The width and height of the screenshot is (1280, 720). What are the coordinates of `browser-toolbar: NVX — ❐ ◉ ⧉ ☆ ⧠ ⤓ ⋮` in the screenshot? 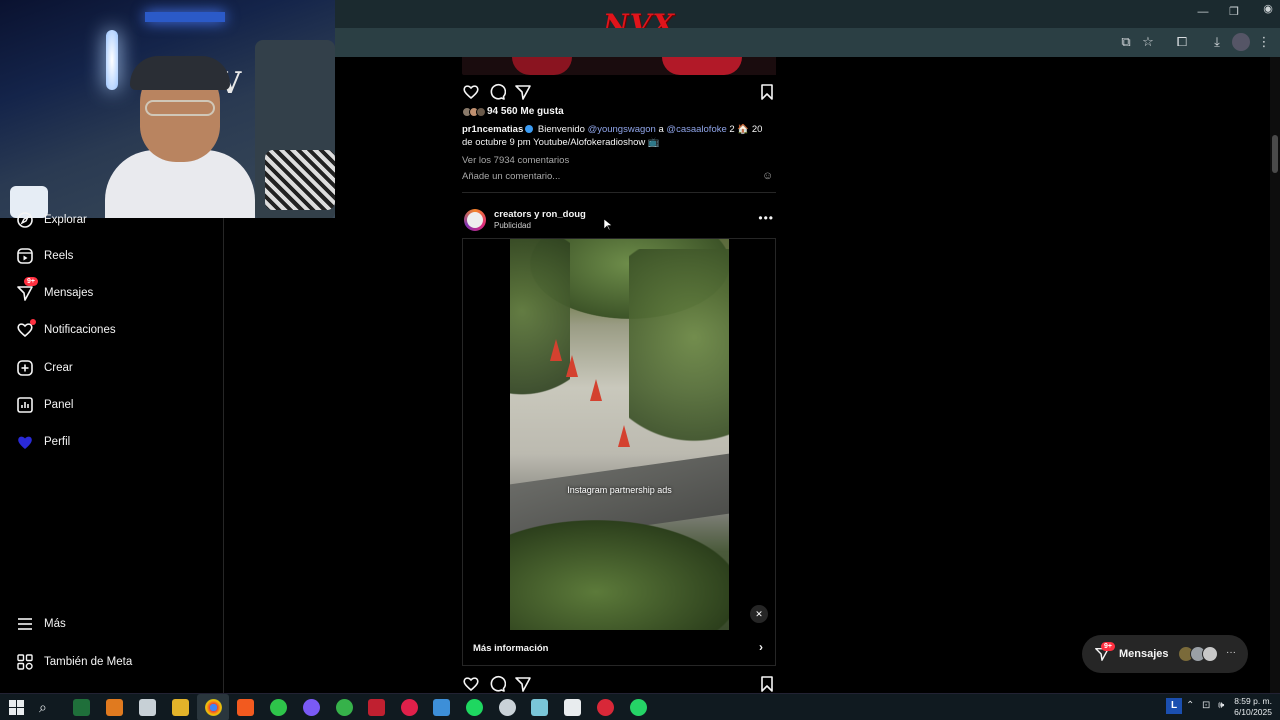 It's located at (807, 28).